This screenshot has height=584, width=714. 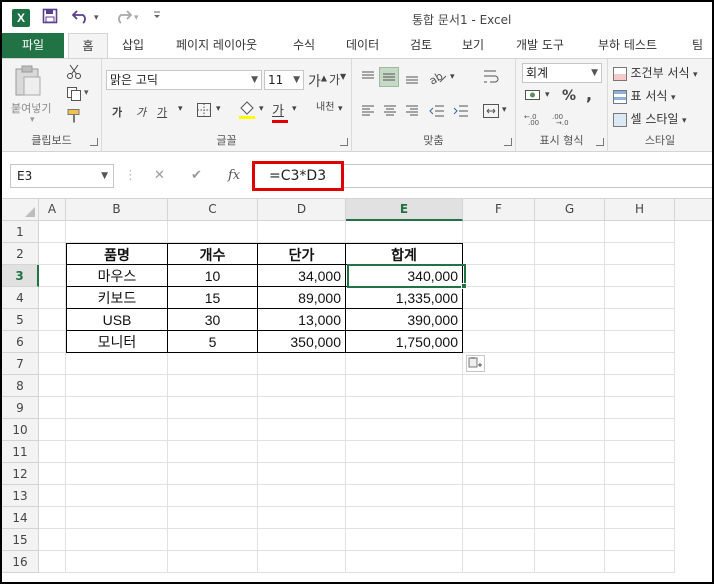 I want to click on paste-options-icon, so click(x=475, y=363).